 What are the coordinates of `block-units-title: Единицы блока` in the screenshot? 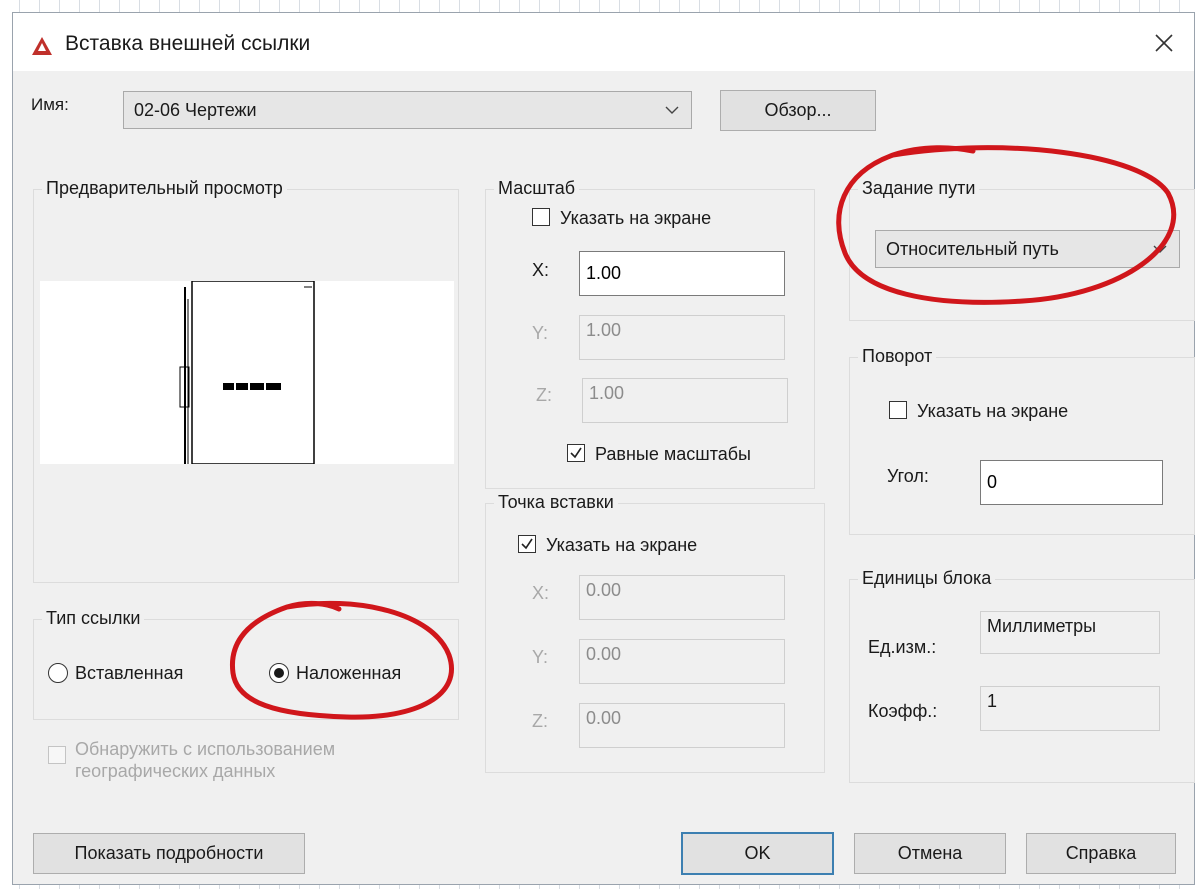 It's located at (927, 578).